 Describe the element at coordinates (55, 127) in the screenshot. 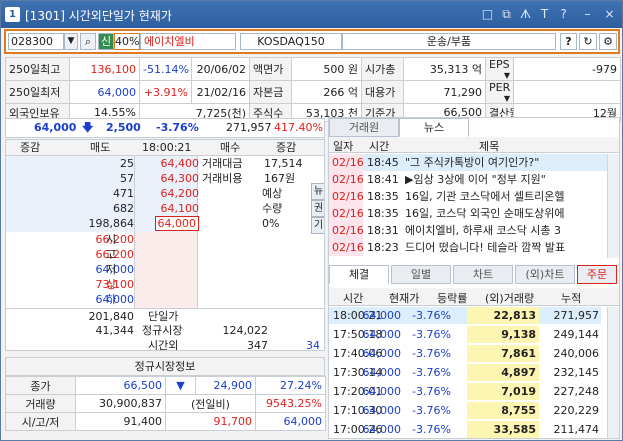

I see `current-price: 64,000` at that location.